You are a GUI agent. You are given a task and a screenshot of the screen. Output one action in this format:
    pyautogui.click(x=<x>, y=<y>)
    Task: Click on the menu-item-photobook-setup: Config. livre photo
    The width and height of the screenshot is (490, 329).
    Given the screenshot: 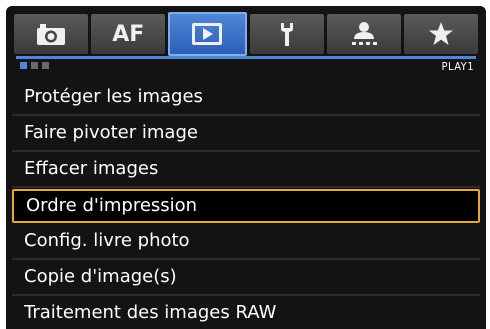 What is the action you would take?
    pyautogui.click(x=246, y=242)
    